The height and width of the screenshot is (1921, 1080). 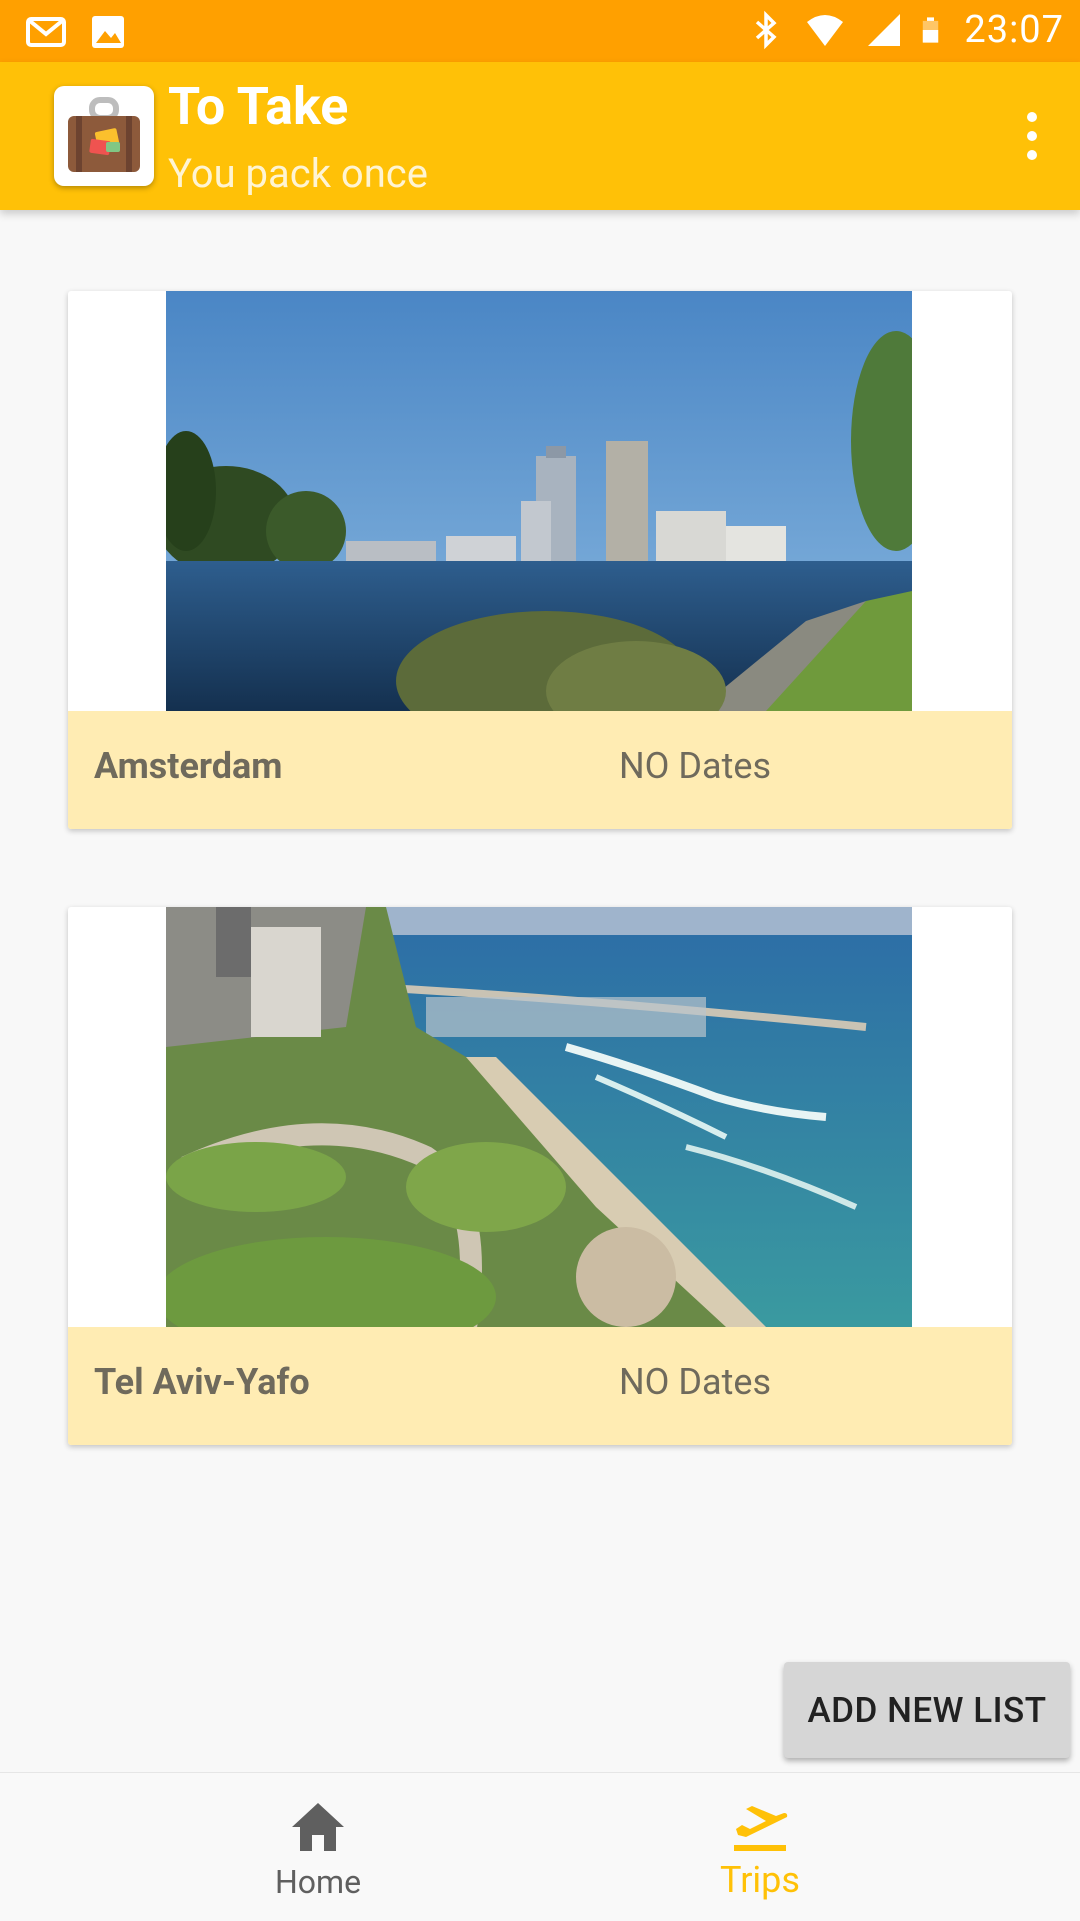 What do you see at coordinates (927, 1710) in the screenshot?
I see `add-new-list-button: ADD NEW LIST` at bounding box center [927, 1710].